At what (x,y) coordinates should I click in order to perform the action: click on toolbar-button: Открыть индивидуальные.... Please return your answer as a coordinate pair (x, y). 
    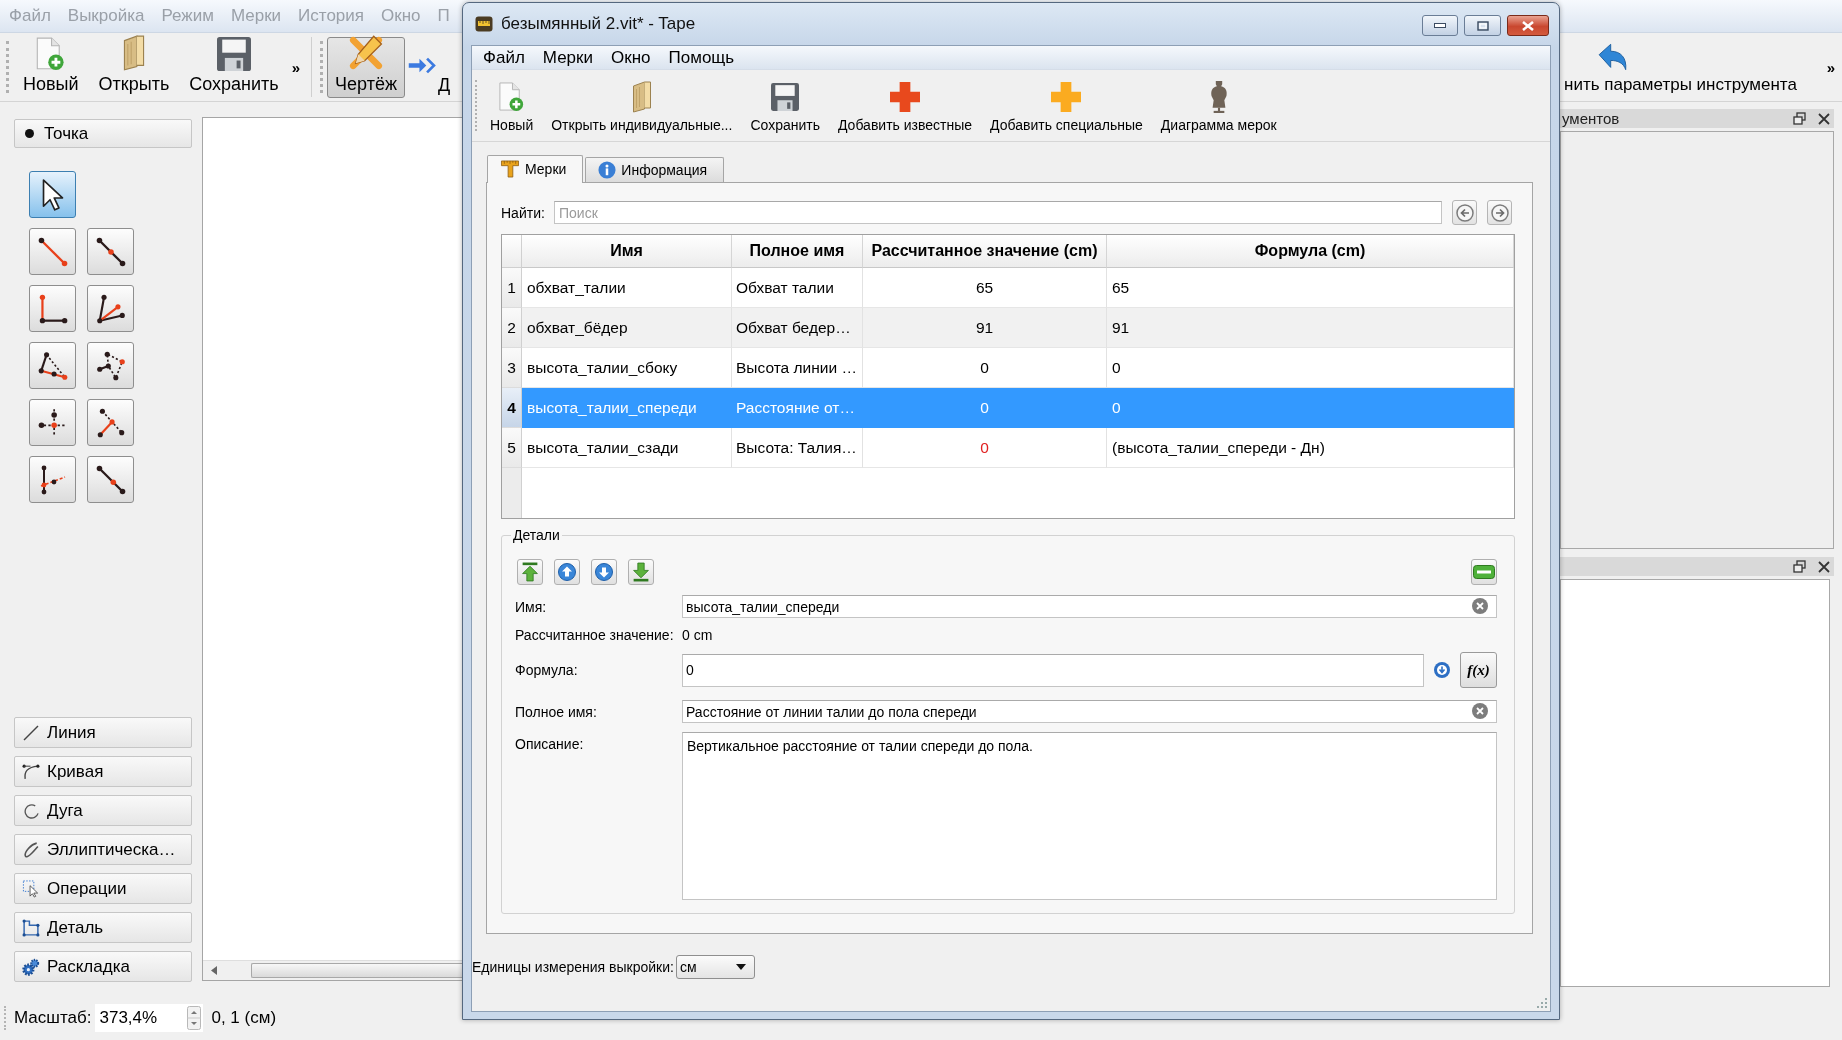
    Looking at the image, I should click on (642, 105).